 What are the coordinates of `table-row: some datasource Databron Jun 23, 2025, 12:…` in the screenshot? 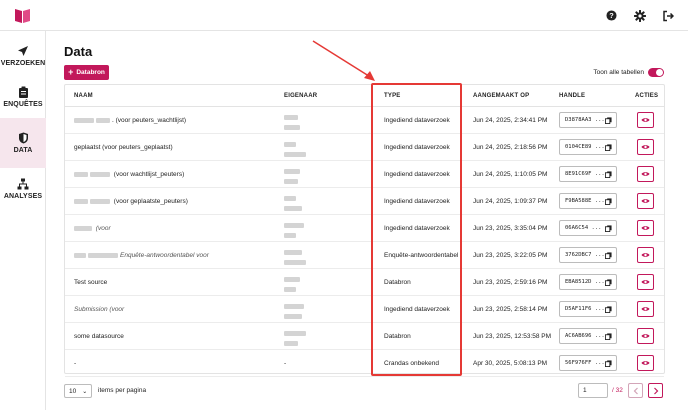 It's located at (364, 336).